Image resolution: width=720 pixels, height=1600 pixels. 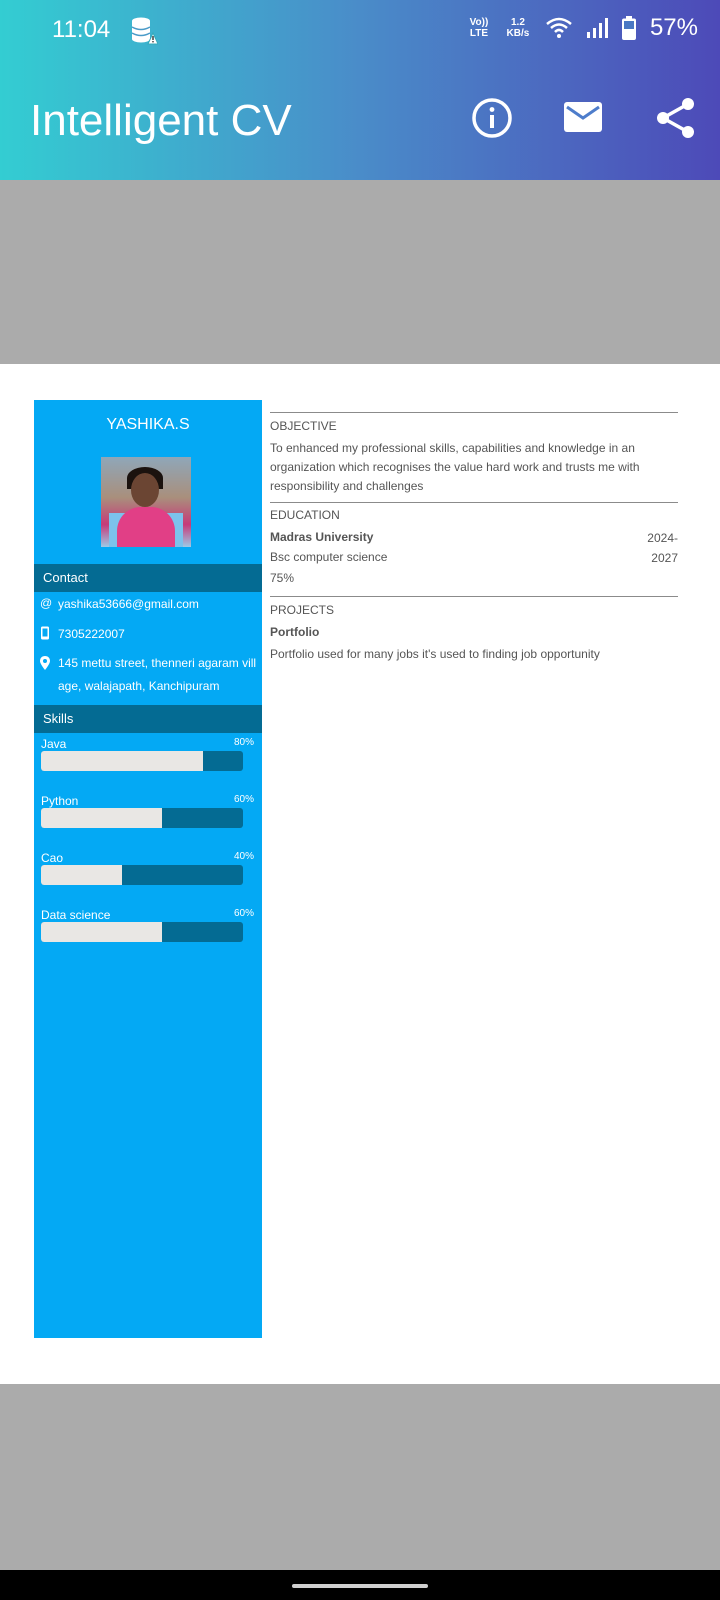 I want to click on skill-name: Cao, so click(x=52, y=858).